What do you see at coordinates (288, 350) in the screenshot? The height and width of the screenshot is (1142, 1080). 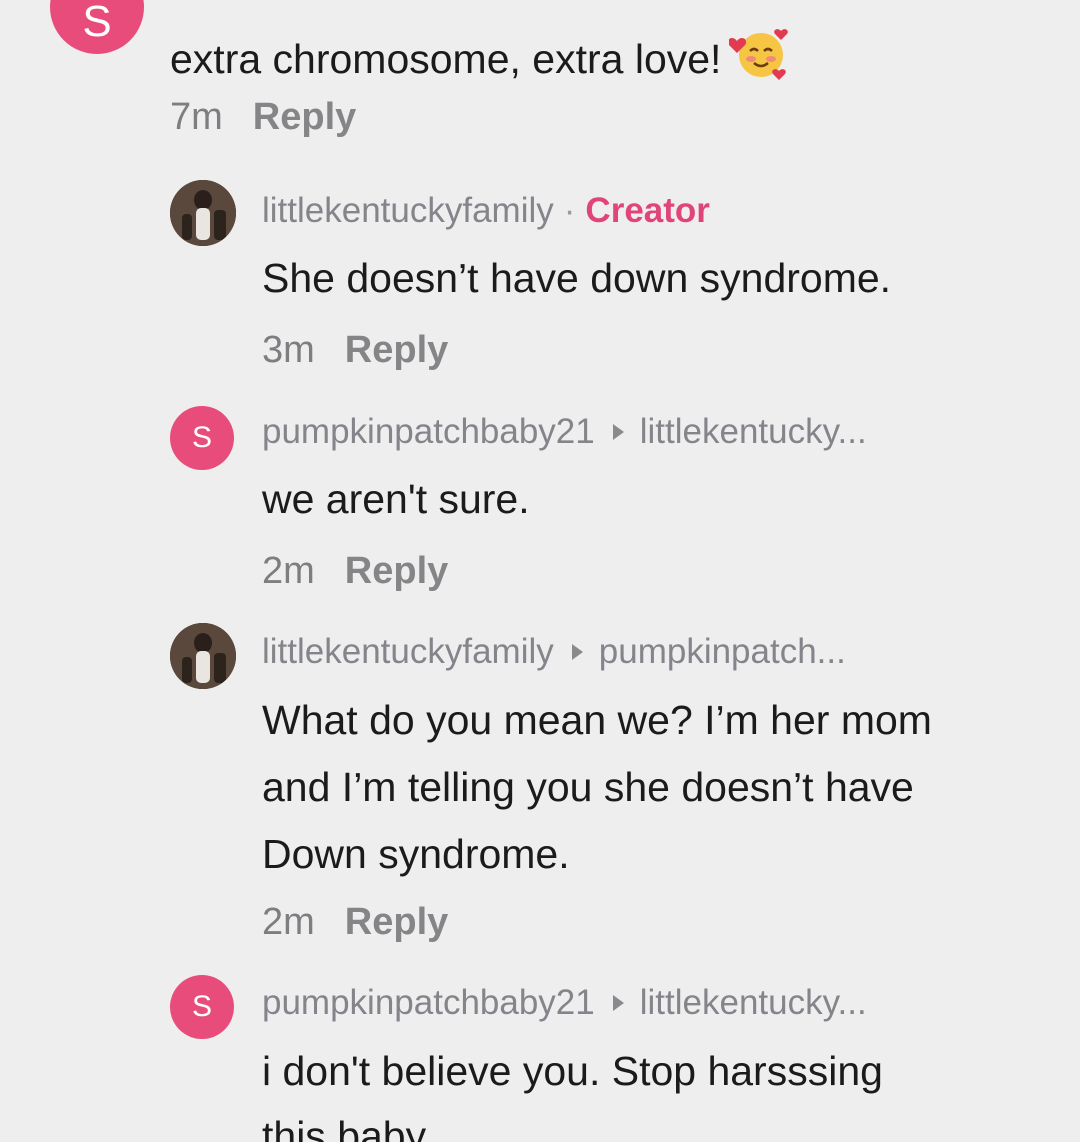 I see `timestamp: 3m` at bounding box center [288, 350].